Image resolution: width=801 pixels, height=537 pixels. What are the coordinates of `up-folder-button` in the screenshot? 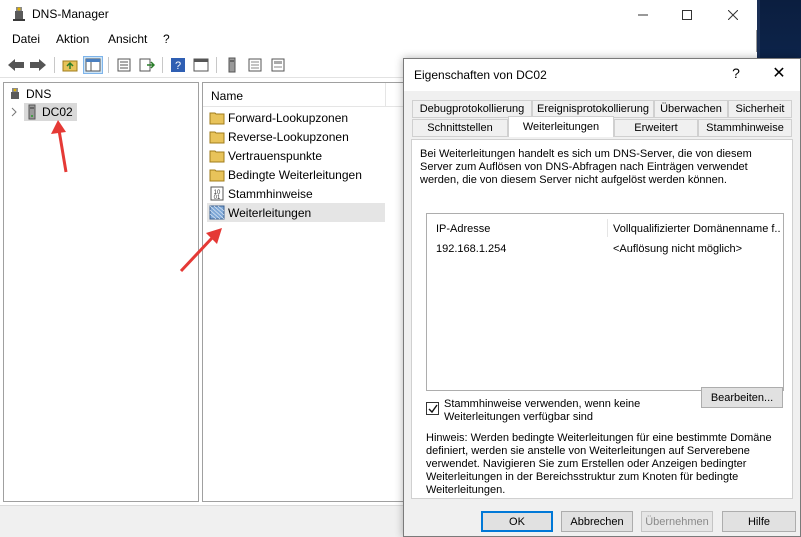 It's located at (70, 65).